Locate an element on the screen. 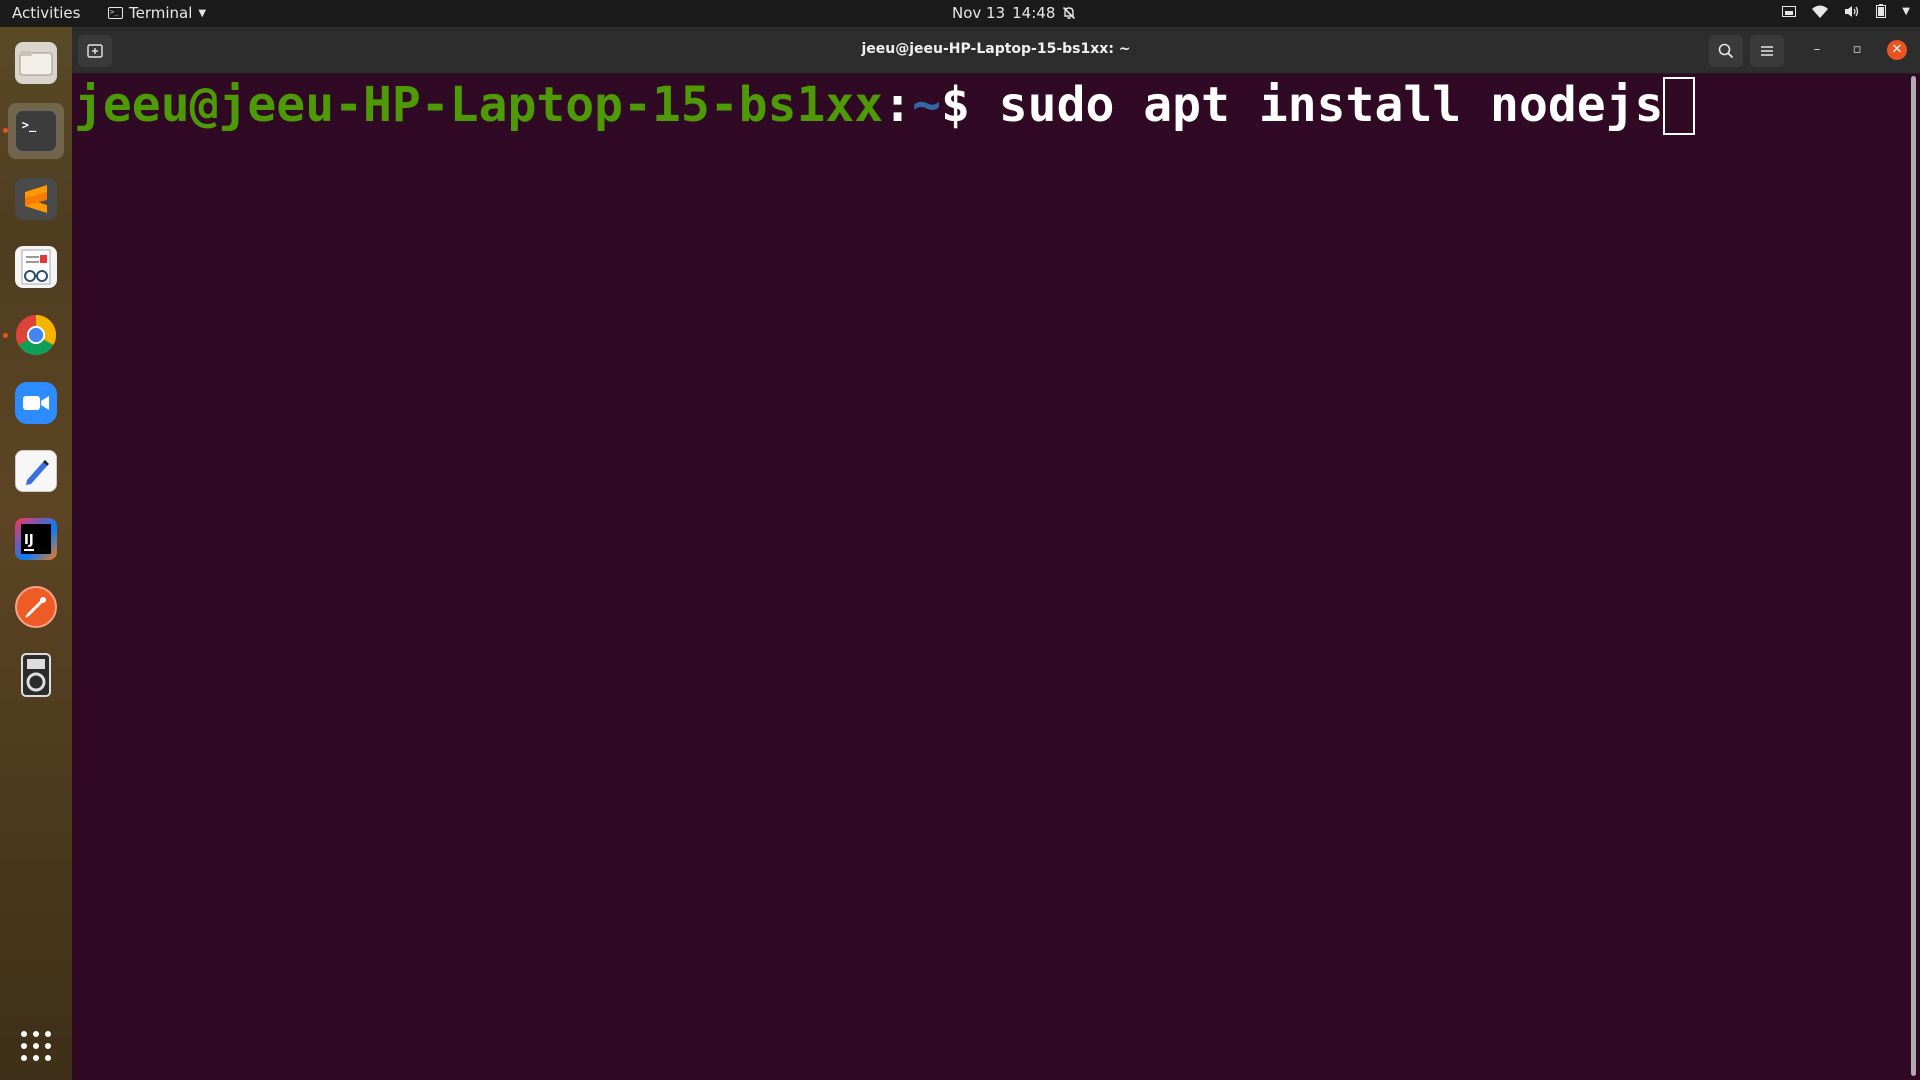 Image resolution: width=1920 pixels, height=1080 pixels. prompt-user-host: jeeu@jeeu-HP-Laptop-15-bs1xx is located at coordinates (479, 105).